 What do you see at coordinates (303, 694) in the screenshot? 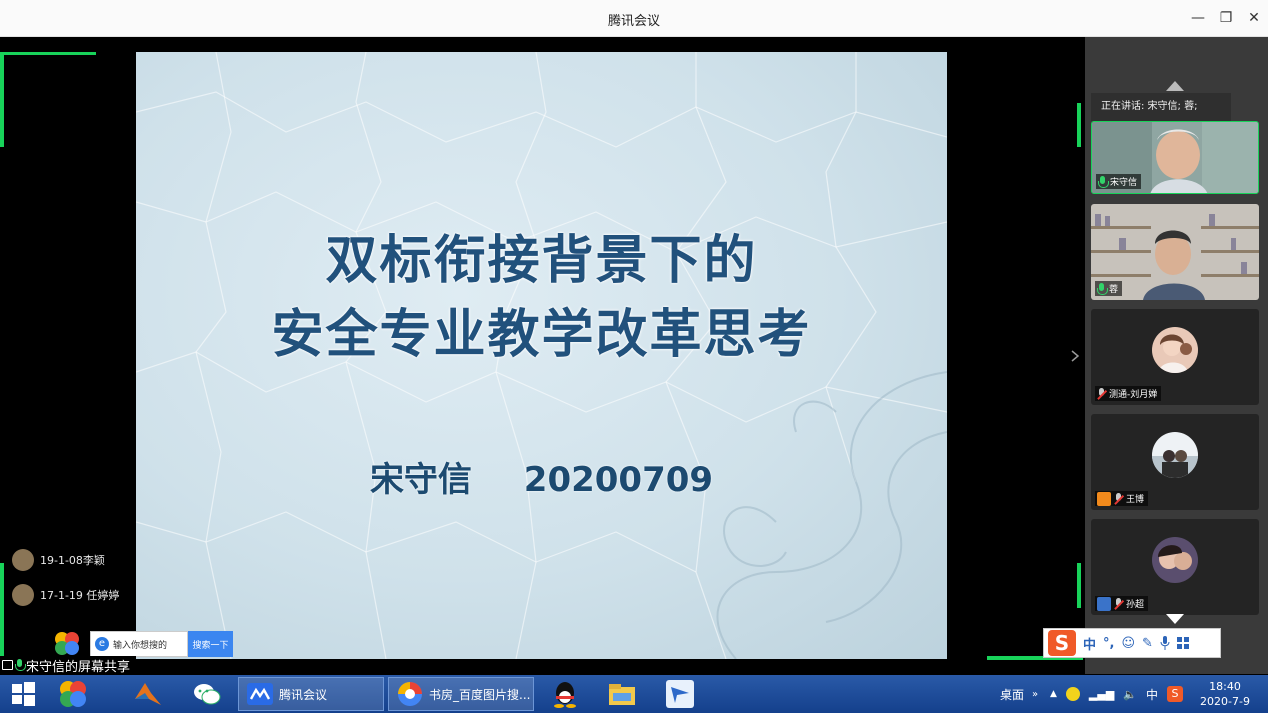
I see `task-label: 腾讯会议` at bounding box center [303, 694].